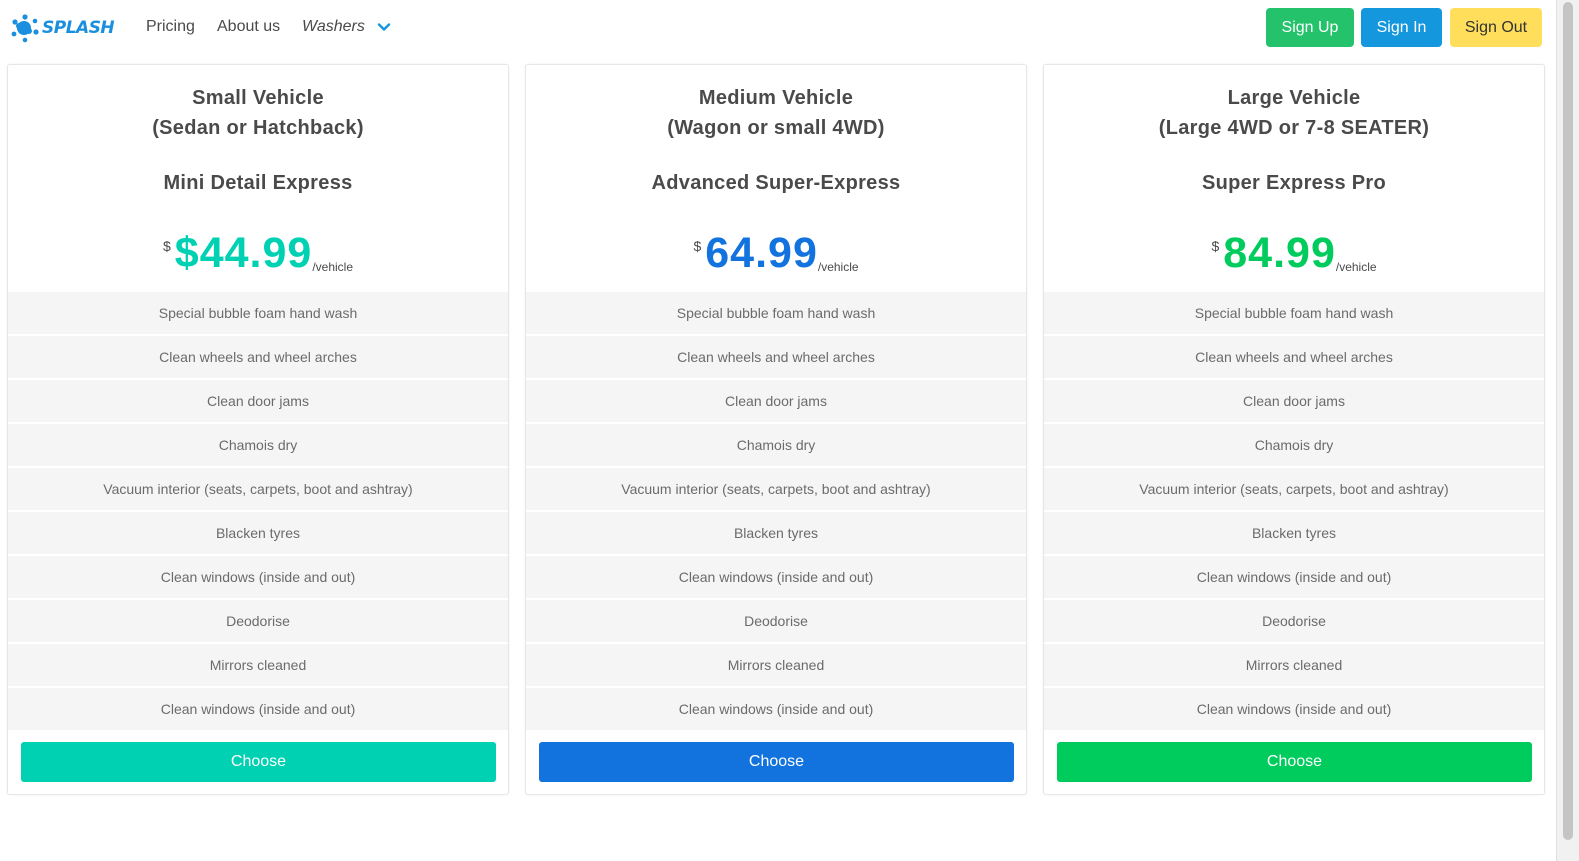 The height and width of the screenshot is (861, 1579). I want to click on plan-price: $ $44.99 /vehicle, so click(258, 253).